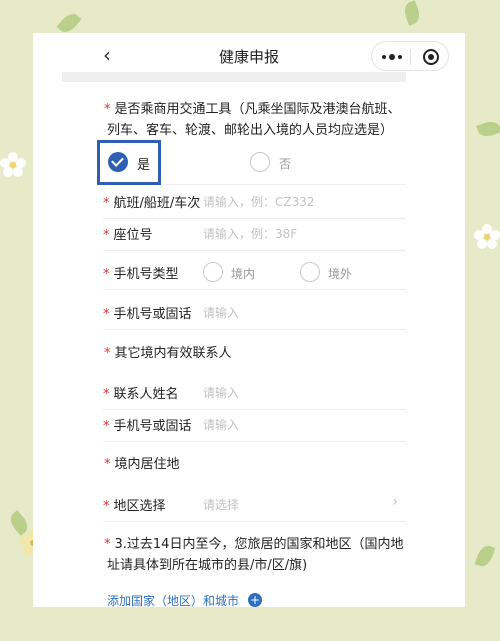 The width and height of the screenshot is (500, 641). I want to click on flight-input: 请输入，例：CZ332, so click(259, 201).